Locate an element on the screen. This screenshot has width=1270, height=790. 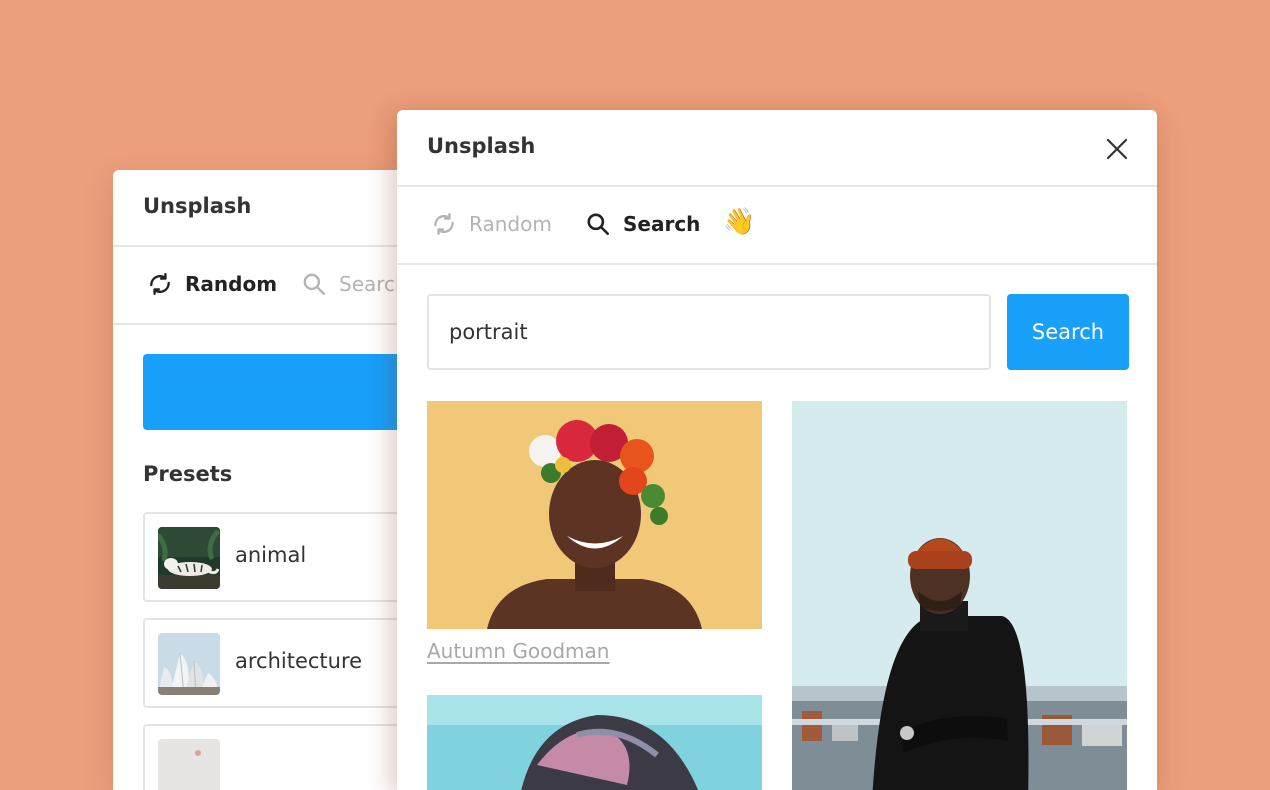
front-tab-bar: Random Search 👋 is located at coordinates (777, 226).